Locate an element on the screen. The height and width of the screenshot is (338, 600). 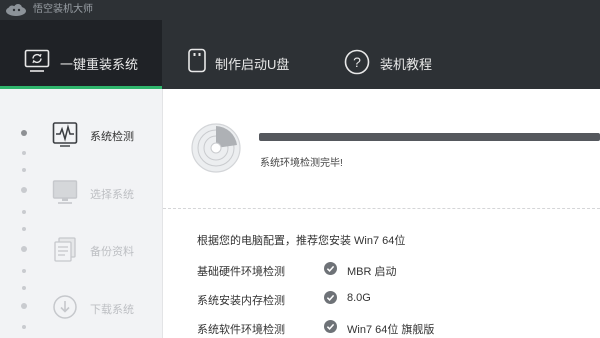
monitor-icon is located at coordinates (65, 192).